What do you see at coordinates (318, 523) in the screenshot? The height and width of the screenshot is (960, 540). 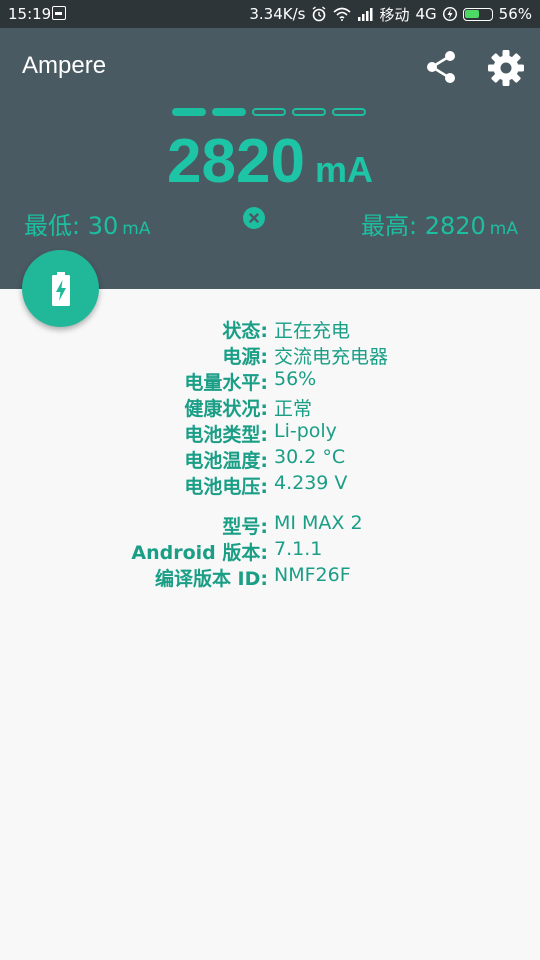 I see `device-info-row-value: MI MAX 2` at bounding box center [318, 523].